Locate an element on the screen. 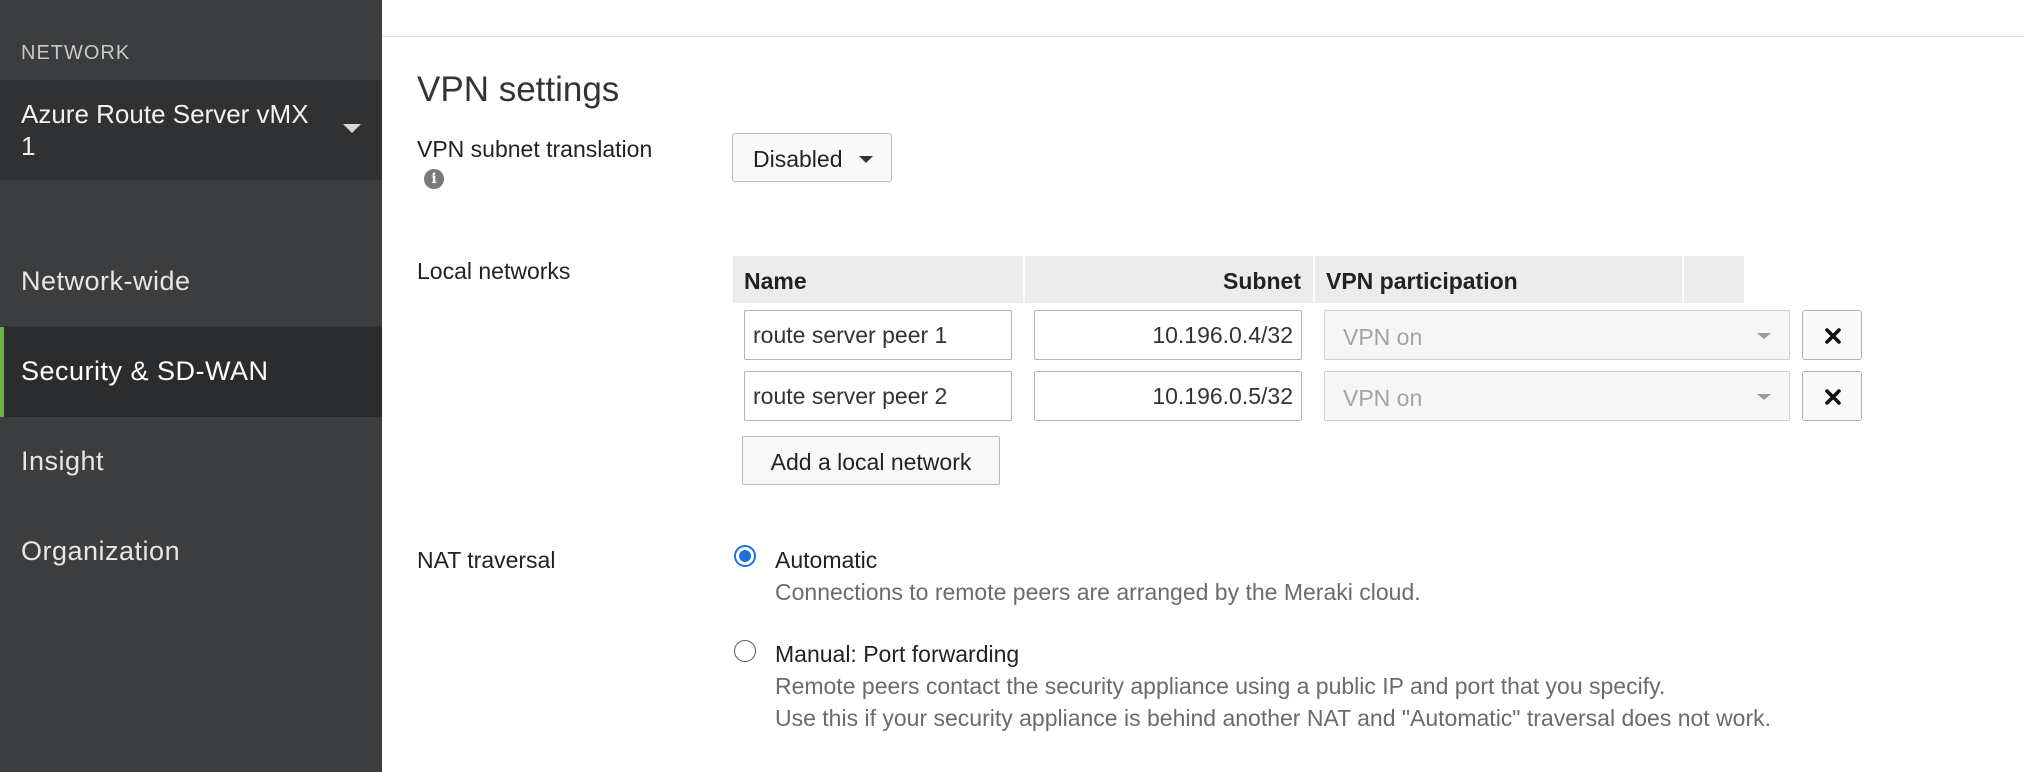 This screenshot has width=2024, height=772. sidebar-item-label: Network-wide is located at coordinates (106, 281).